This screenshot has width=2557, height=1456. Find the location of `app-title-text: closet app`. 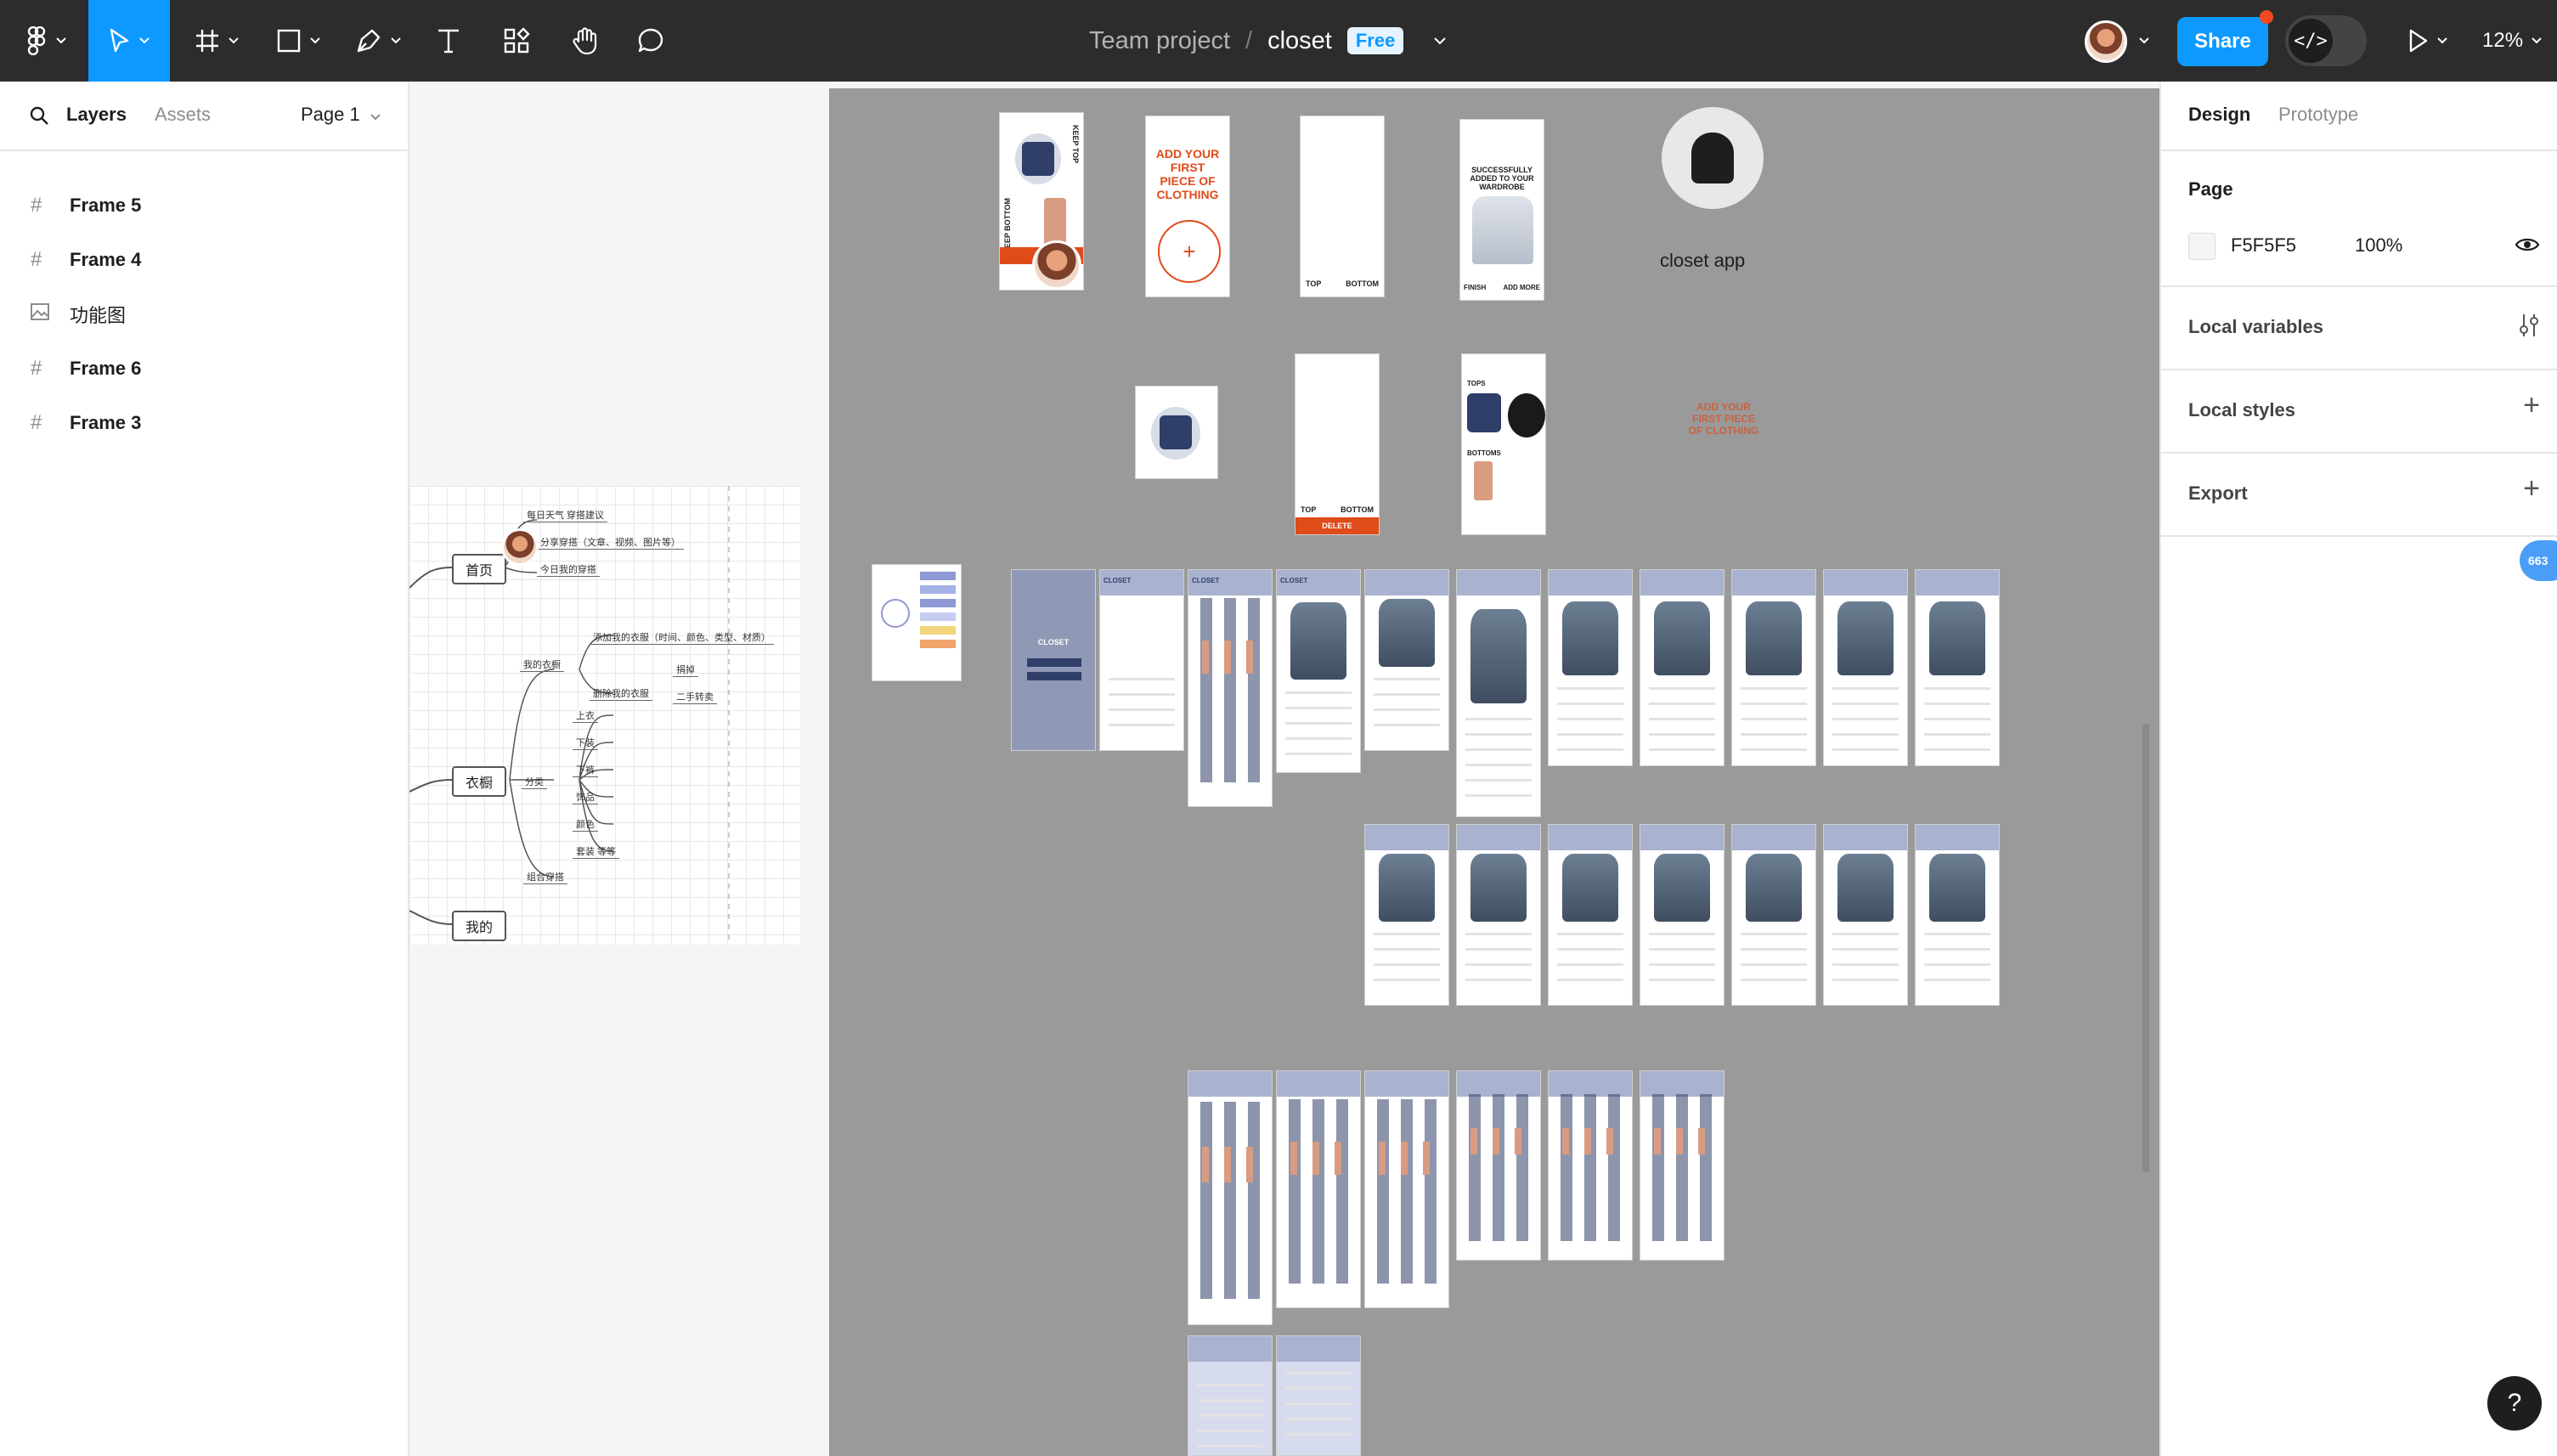

app-title-text: closet app is located at coordinates (1703, 260).